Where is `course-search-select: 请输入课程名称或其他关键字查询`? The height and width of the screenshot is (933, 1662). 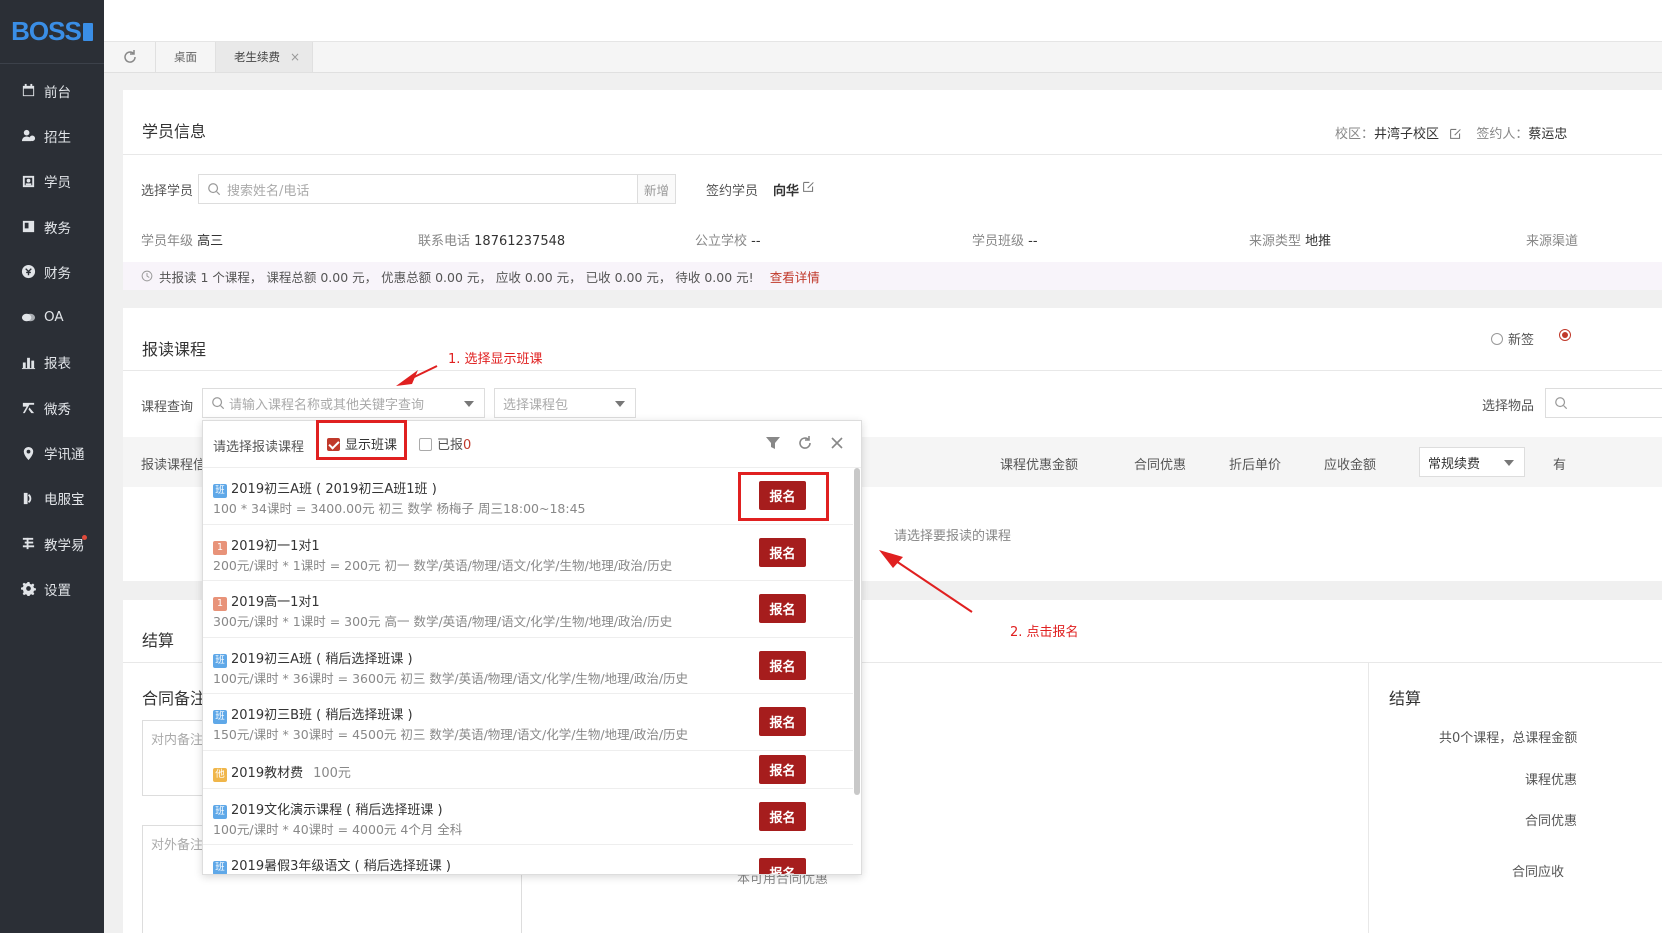
course-search-select: 请输入课程名称或其他关键字查询 is located at coordinates (343, 403).